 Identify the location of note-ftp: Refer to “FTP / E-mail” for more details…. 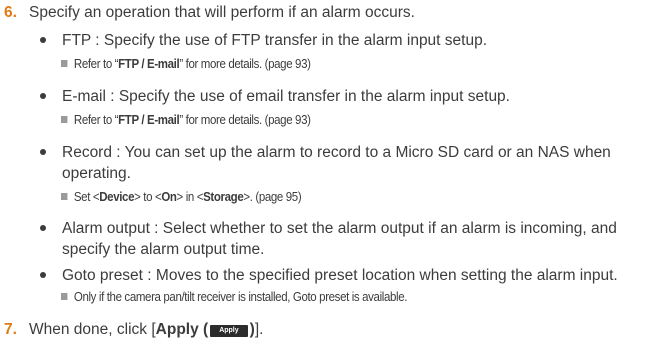
(186, 64).